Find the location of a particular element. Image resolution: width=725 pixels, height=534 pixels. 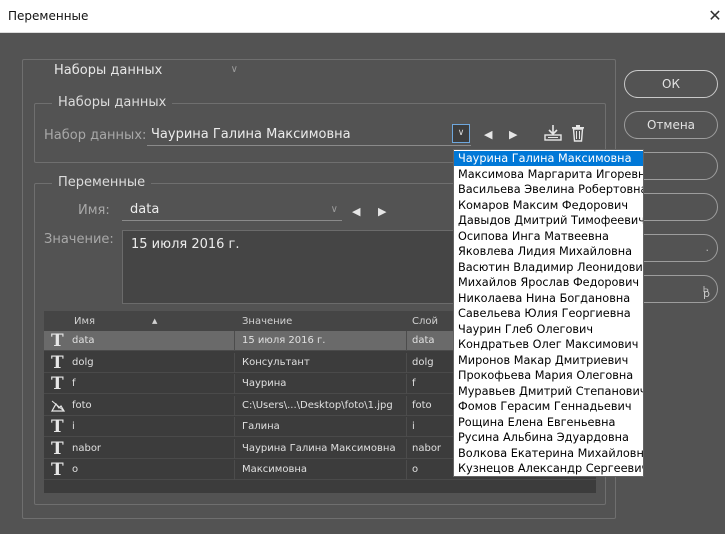

dropdown-option: Чаурин Глеб Олегович is located at coordinates (548, 329).